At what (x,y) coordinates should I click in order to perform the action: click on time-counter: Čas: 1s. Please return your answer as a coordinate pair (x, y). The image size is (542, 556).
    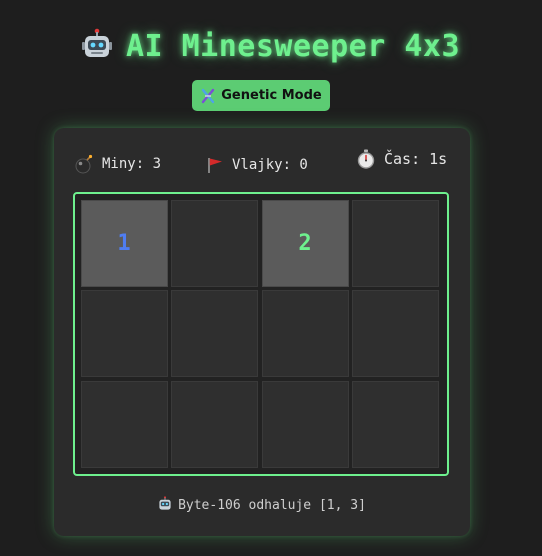
    Looking at the image, I should click on (401, 159).